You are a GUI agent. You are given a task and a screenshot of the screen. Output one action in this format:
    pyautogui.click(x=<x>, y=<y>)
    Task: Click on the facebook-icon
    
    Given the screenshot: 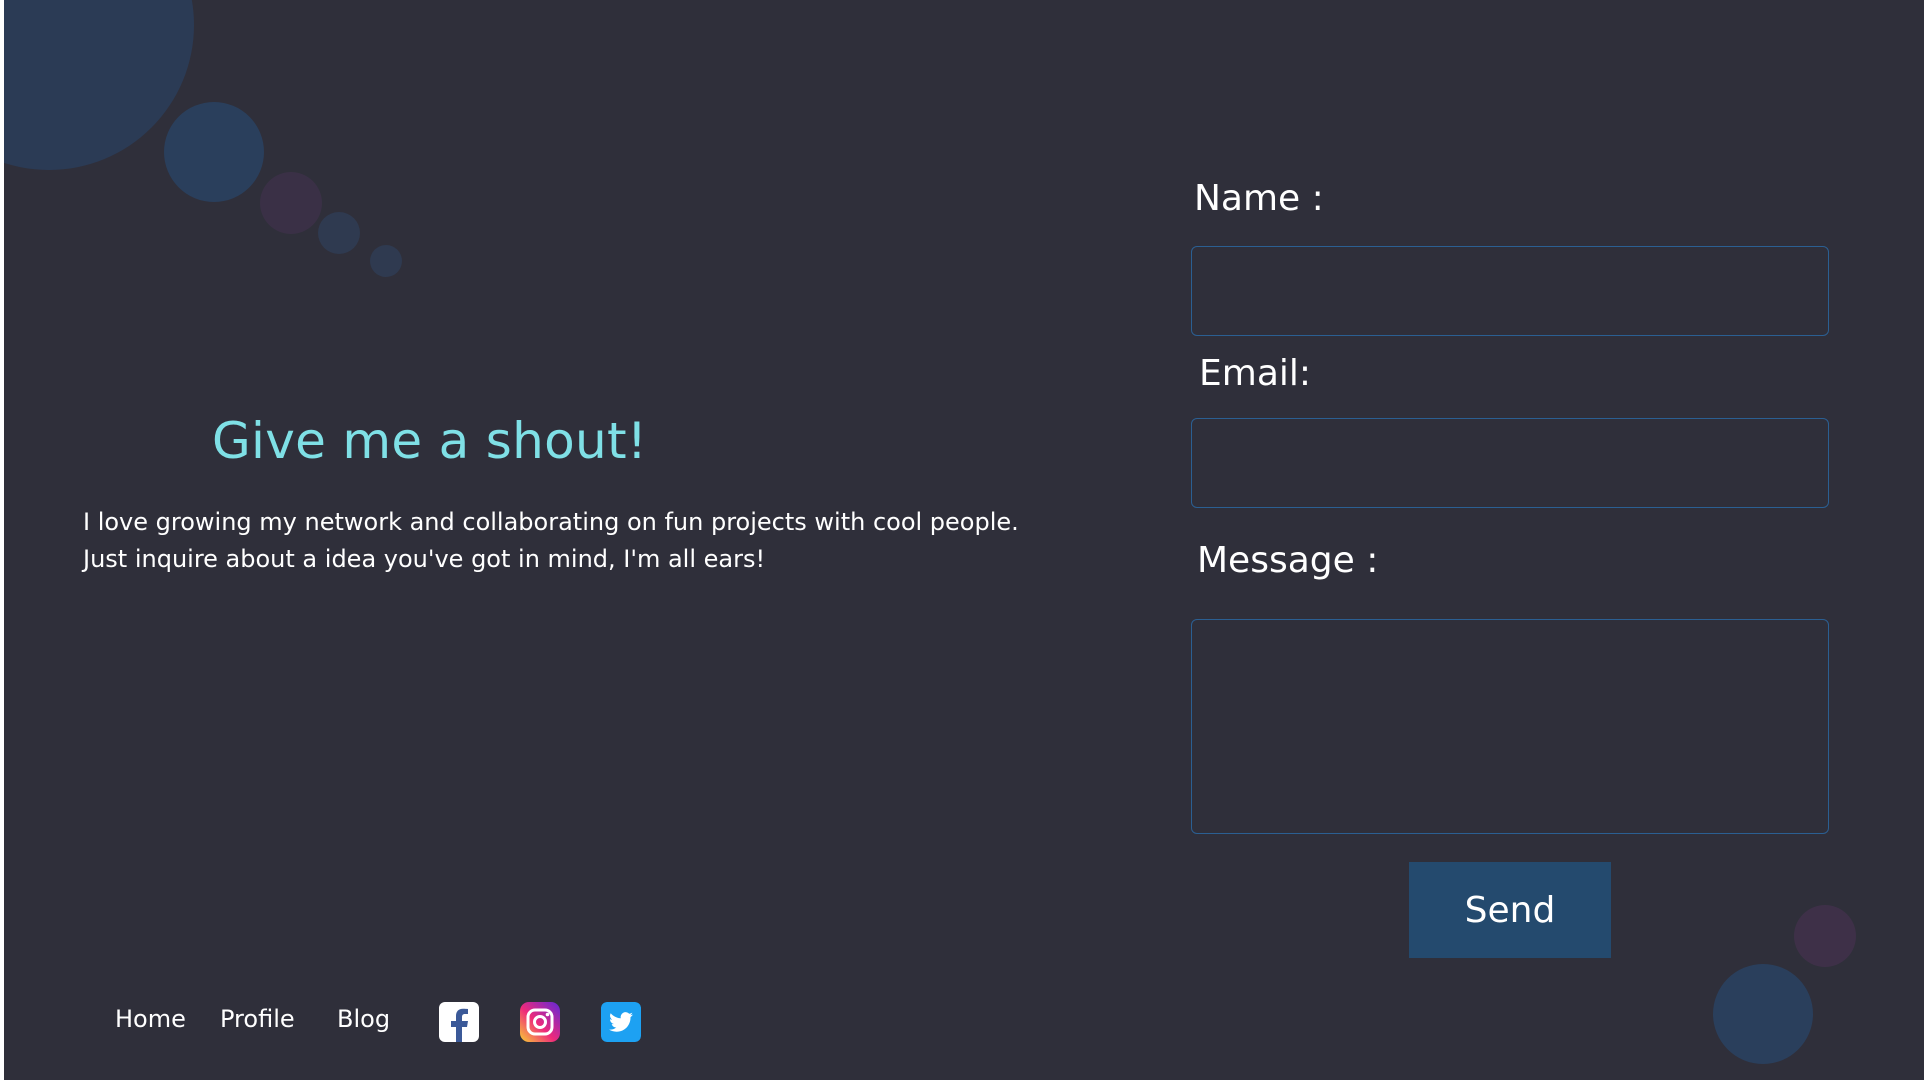 What is the action you would take?
    pyautogui.click(x=459, y=1022)
    